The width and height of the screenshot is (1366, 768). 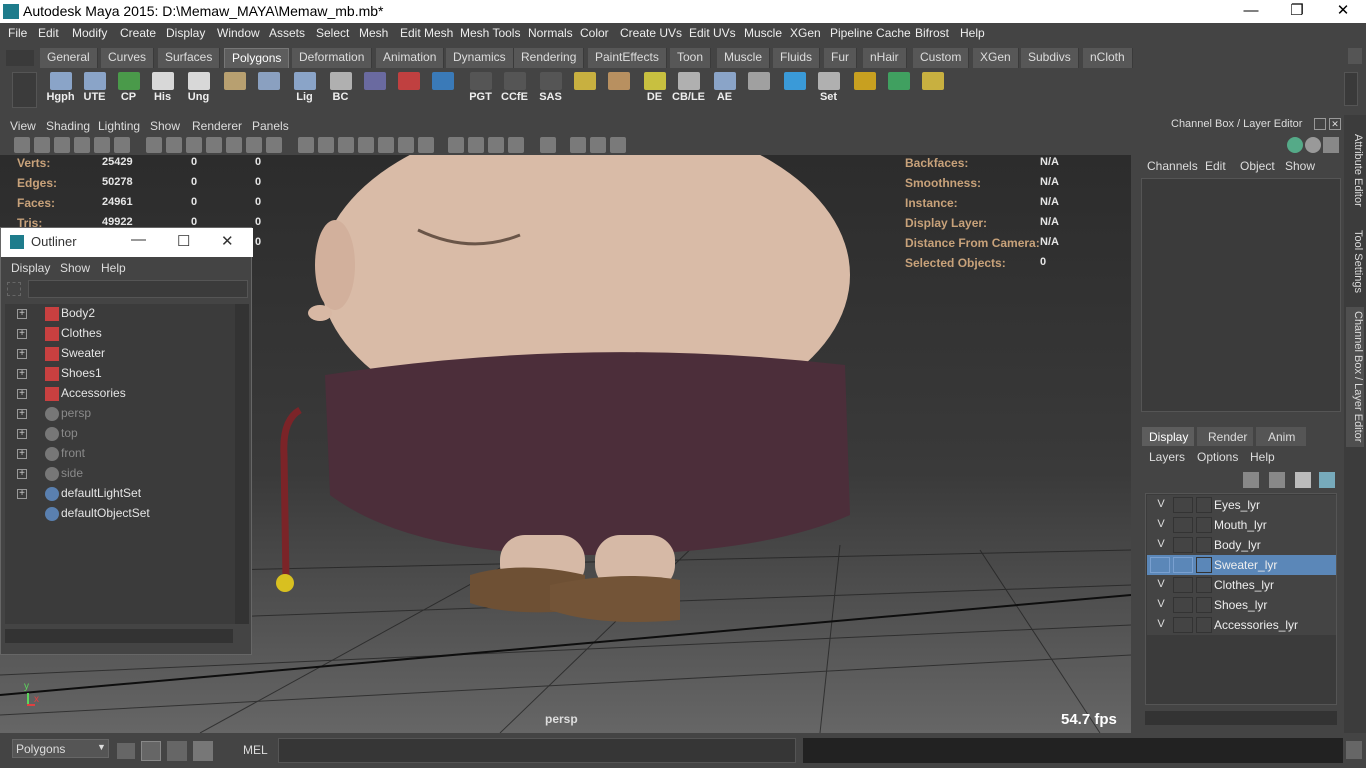 I want to click on layer-row-shoes: V Shoes_lyr, so click(x=1241, y=605).